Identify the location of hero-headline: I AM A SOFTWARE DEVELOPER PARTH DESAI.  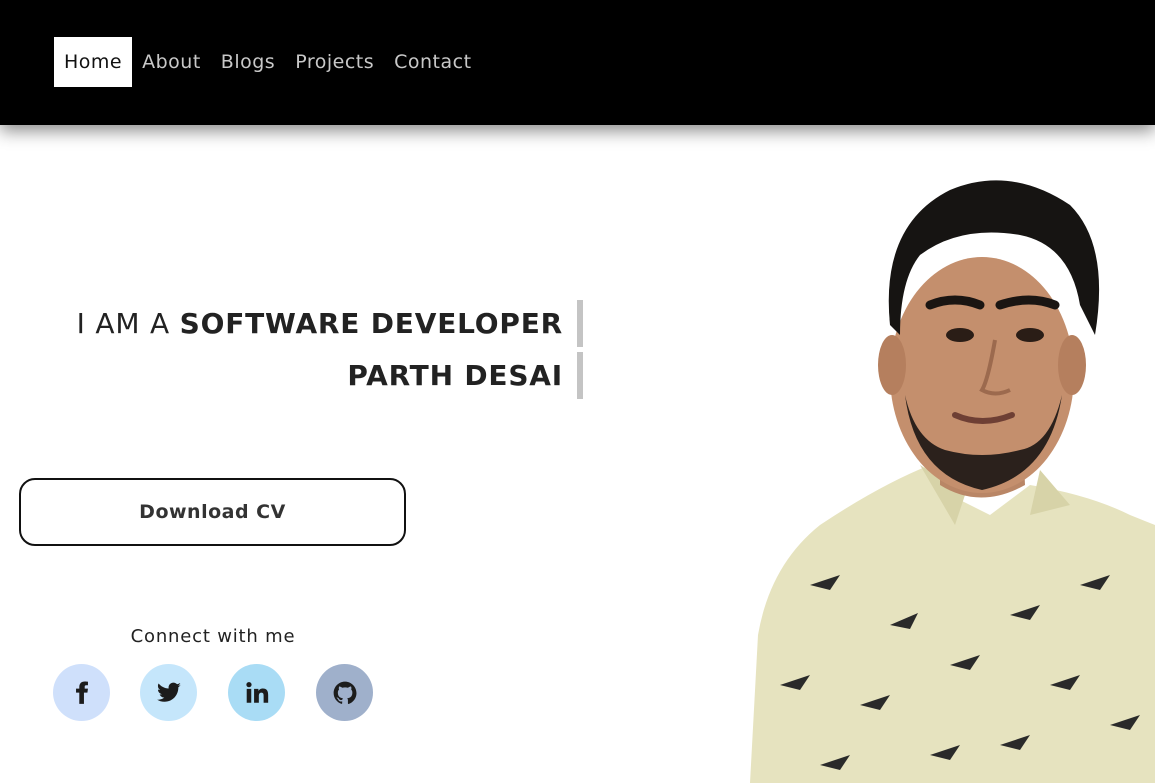
(330, 352).